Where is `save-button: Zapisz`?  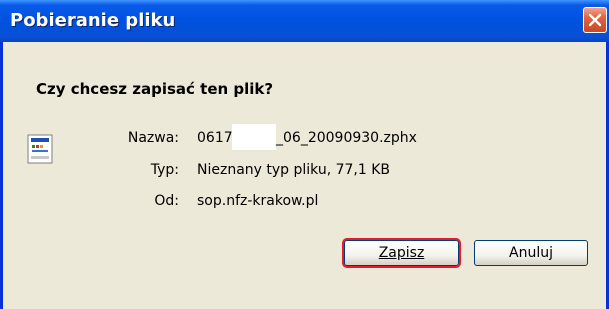 save-button: Zapisz is located at coordinates (401, 253).